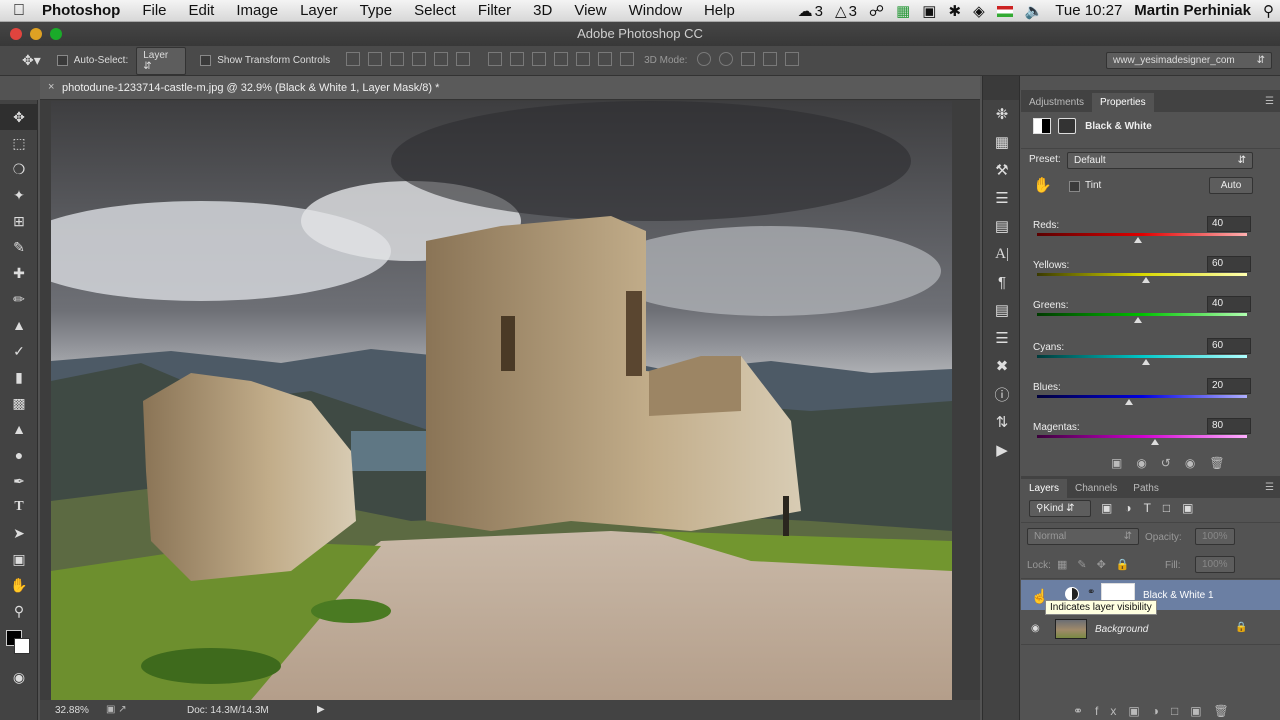  What do you see at coordinates (1091, 592) in the screenshot?
I see `link-icon: ⚭` at bounding box center [1091, 592].